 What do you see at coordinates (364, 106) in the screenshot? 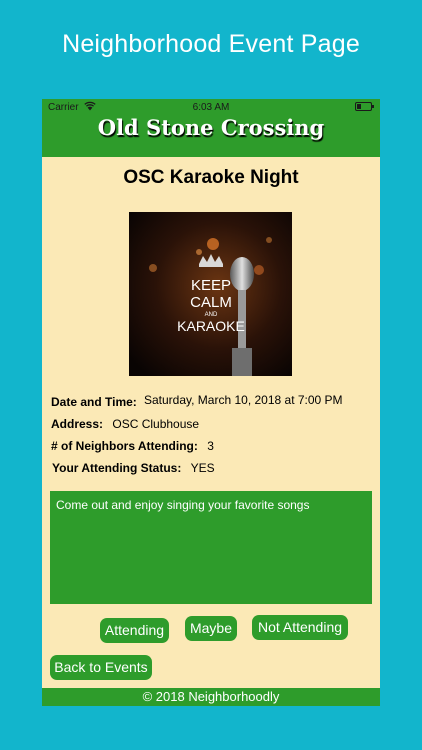
I see `battery-icon` at bounding box center [364, 106].